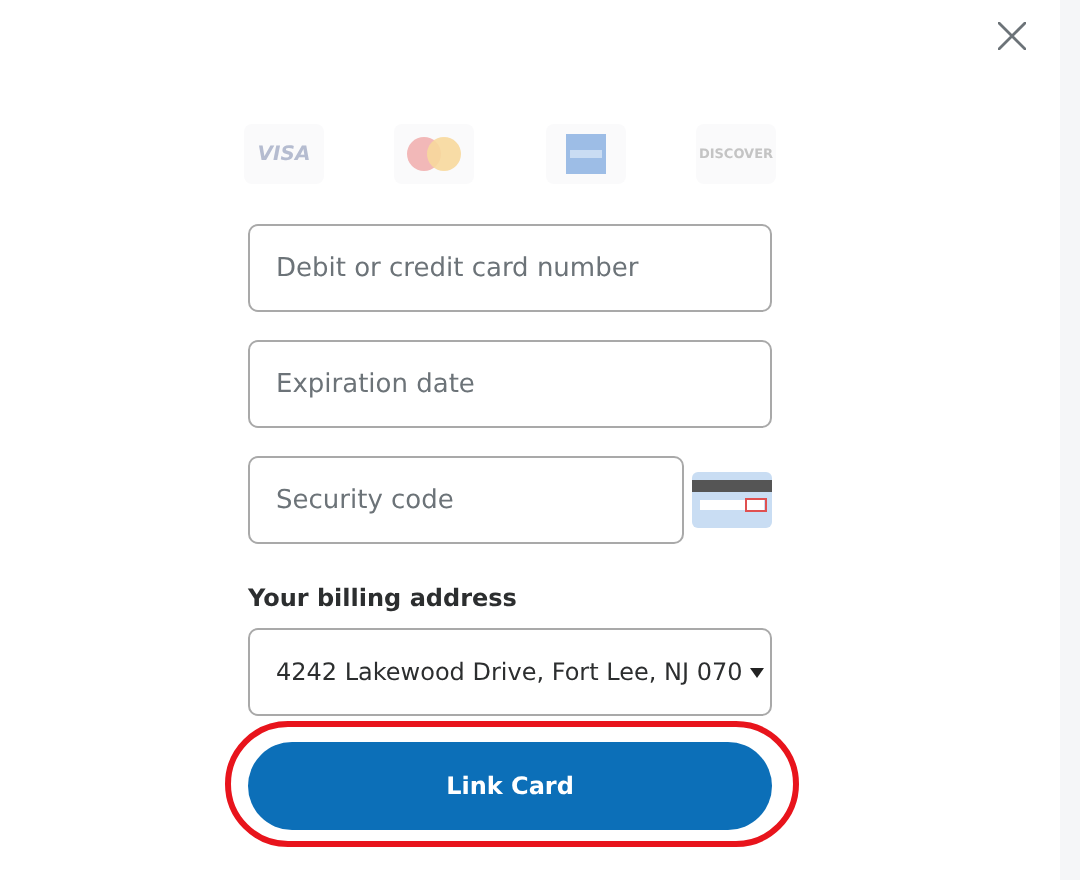  What do you see at coordinates (585, 154) in the screenshot?
I see `amex-logo` at bounding box center [585, 154].